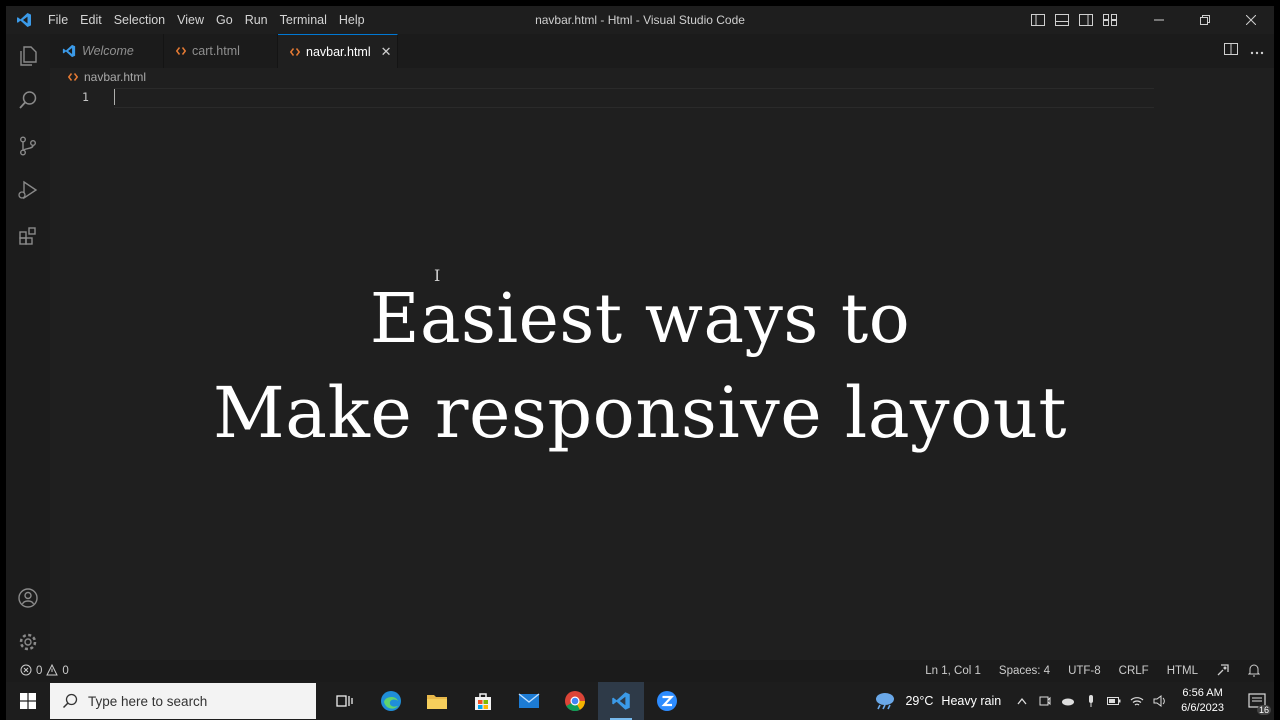  What do you see at coordinates (1038, 20) in the screenshot?
I see `toggle-primary-sidebar-icon` at bounding box center [1038, 20].